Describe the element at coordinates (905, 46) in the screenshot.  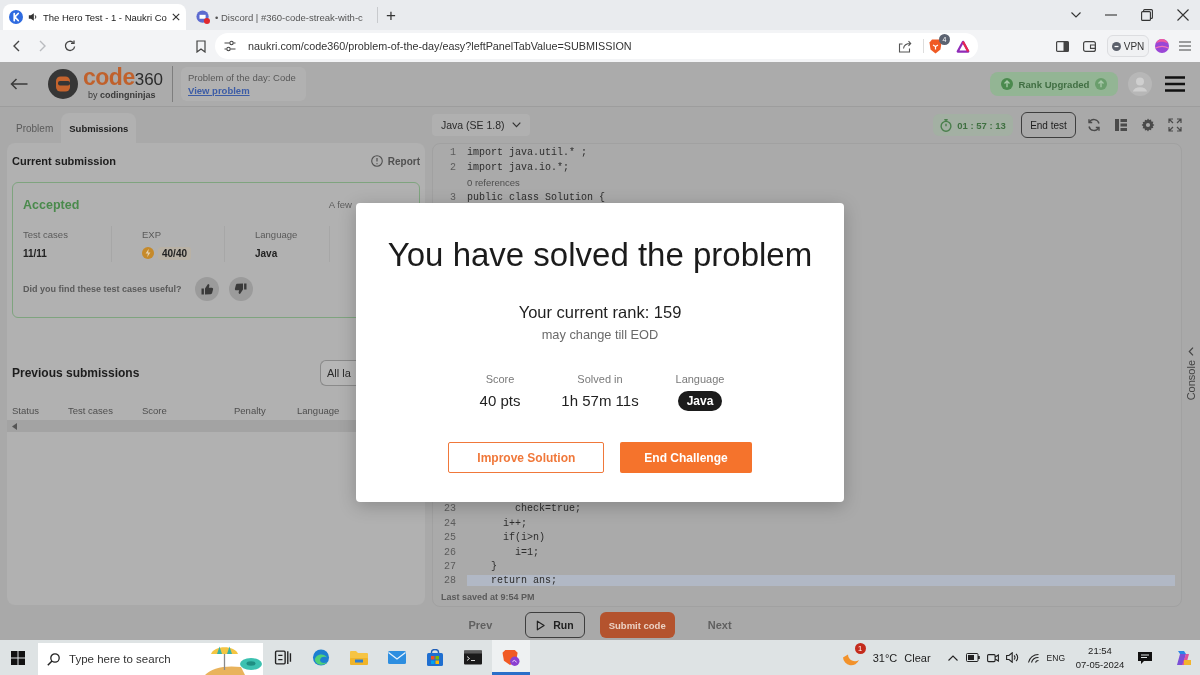
I see `share-icon` at that location.